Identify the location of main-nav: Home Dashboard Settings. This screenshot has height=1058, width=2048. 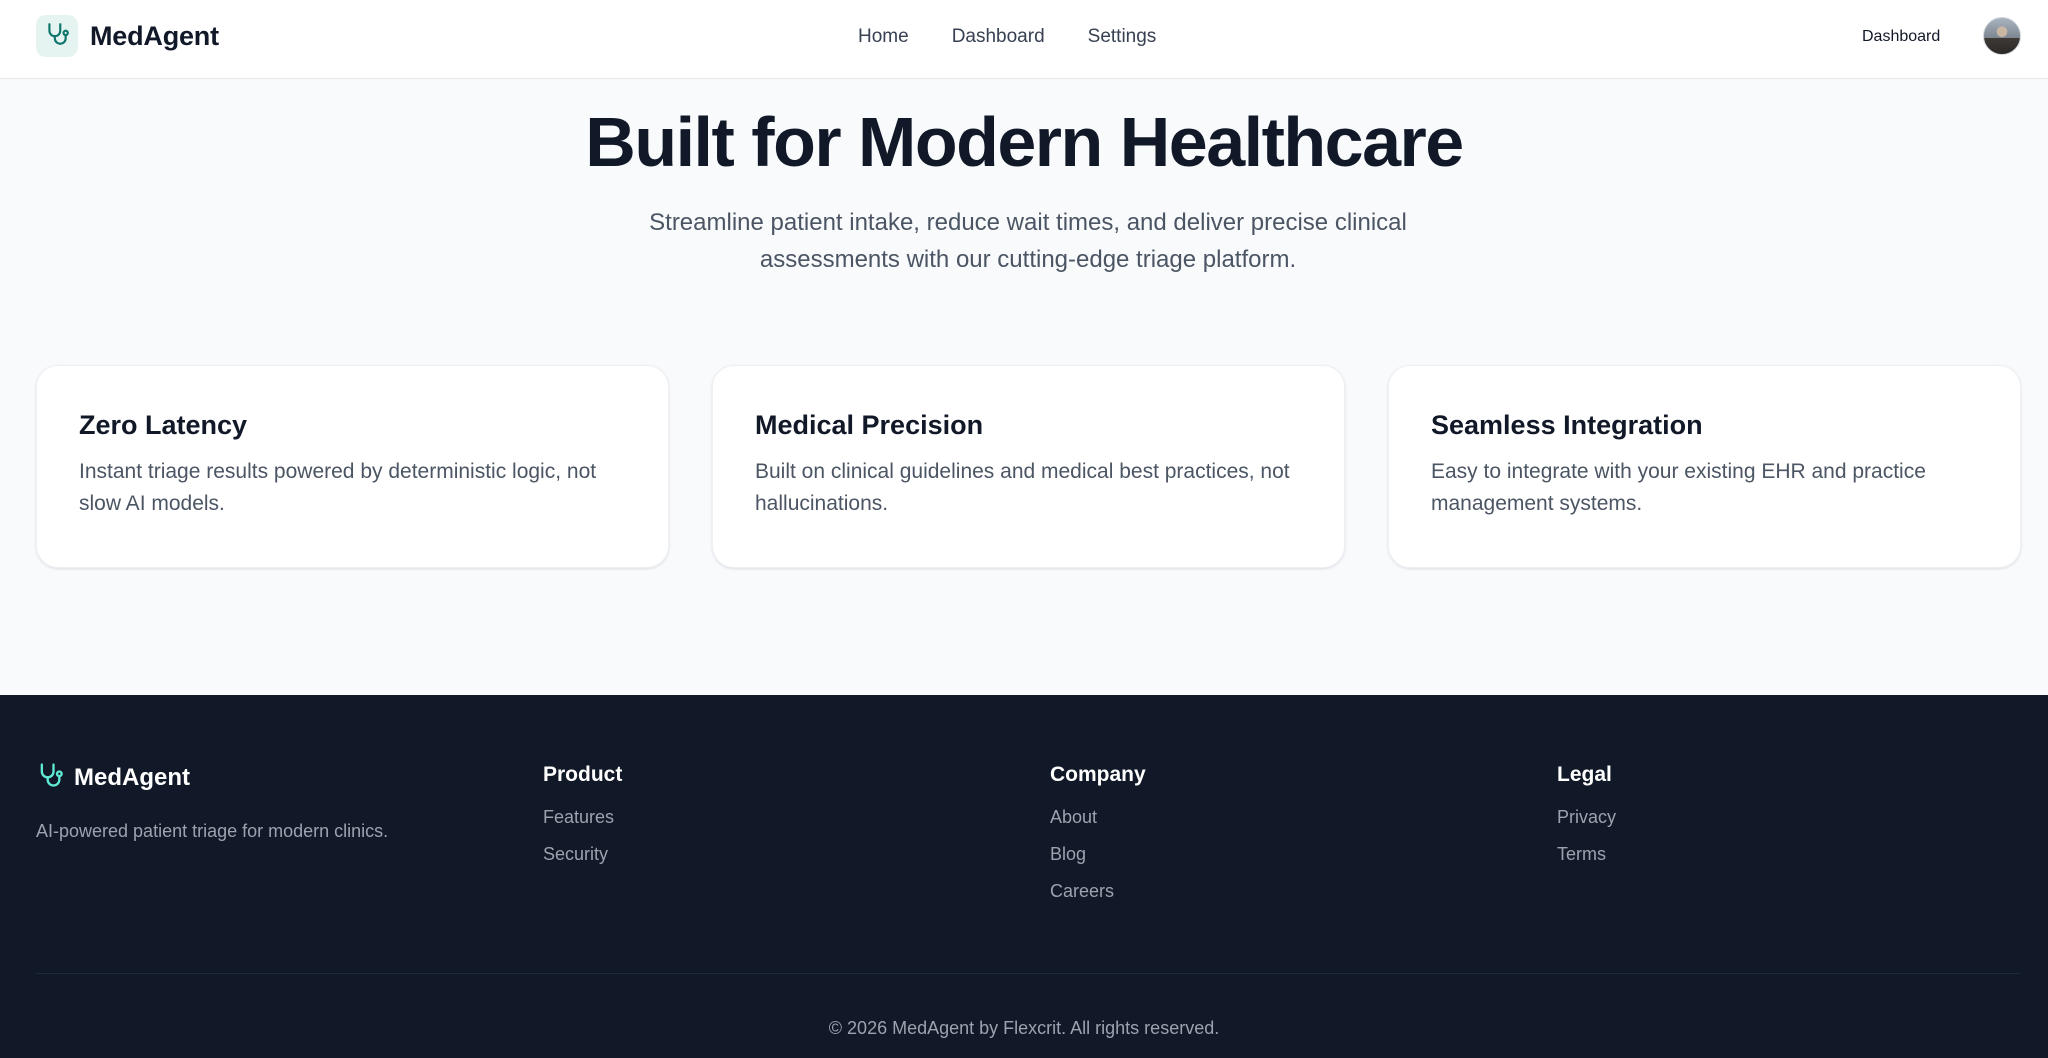
(1028, 37).